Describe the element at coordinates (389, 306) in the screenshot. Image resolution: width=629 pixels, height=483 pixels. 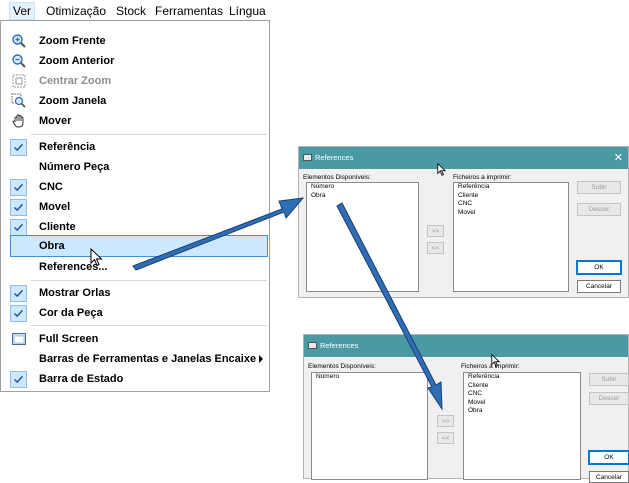
I see `arrow-dialog-to-dialog` at that location.